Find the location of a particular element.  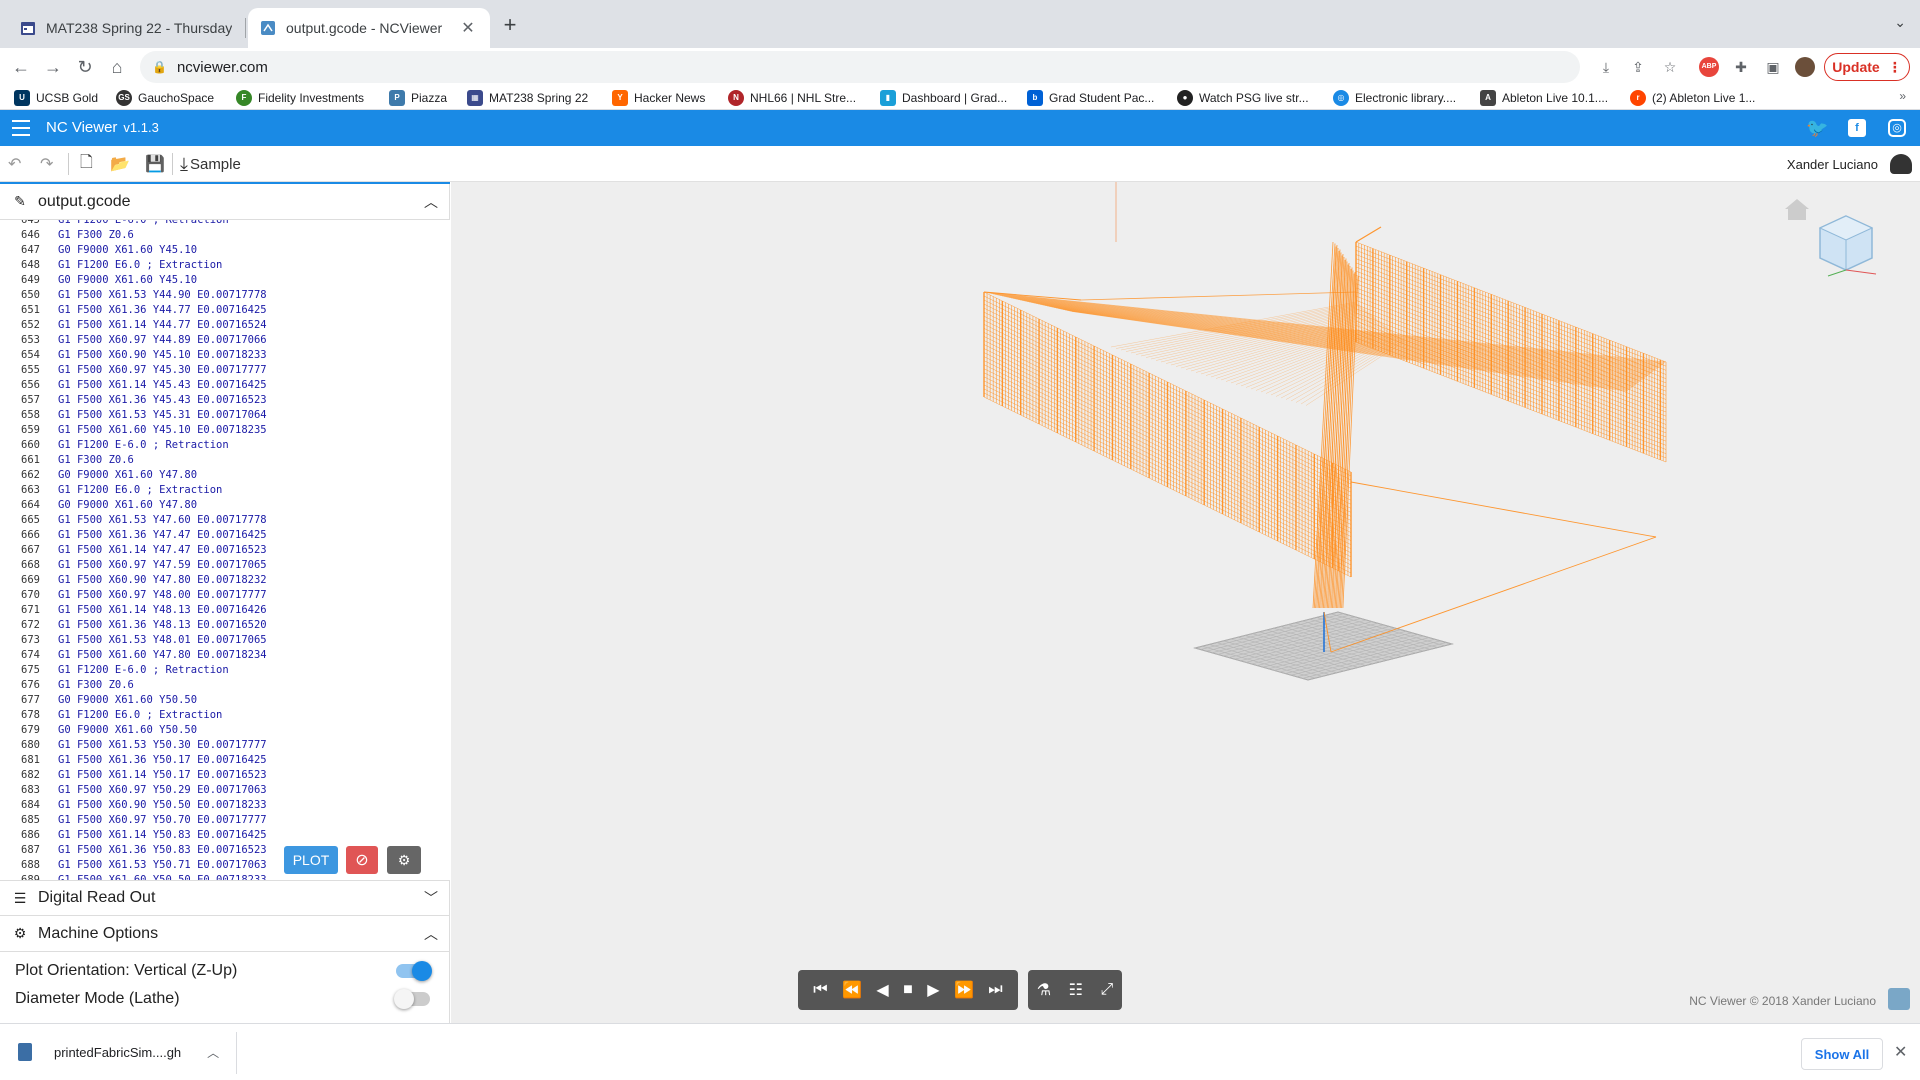

play-icon: ▶ is located at coordinates (933, 990).